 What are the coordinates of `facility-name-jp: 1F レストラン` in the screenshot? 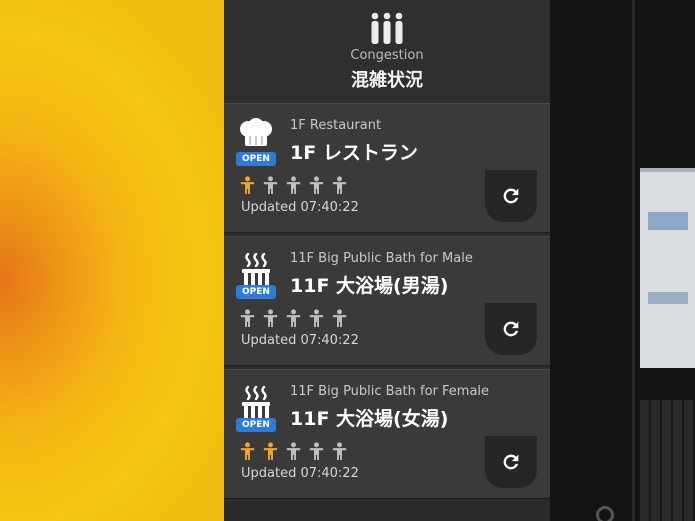 It's located at (354, 153).